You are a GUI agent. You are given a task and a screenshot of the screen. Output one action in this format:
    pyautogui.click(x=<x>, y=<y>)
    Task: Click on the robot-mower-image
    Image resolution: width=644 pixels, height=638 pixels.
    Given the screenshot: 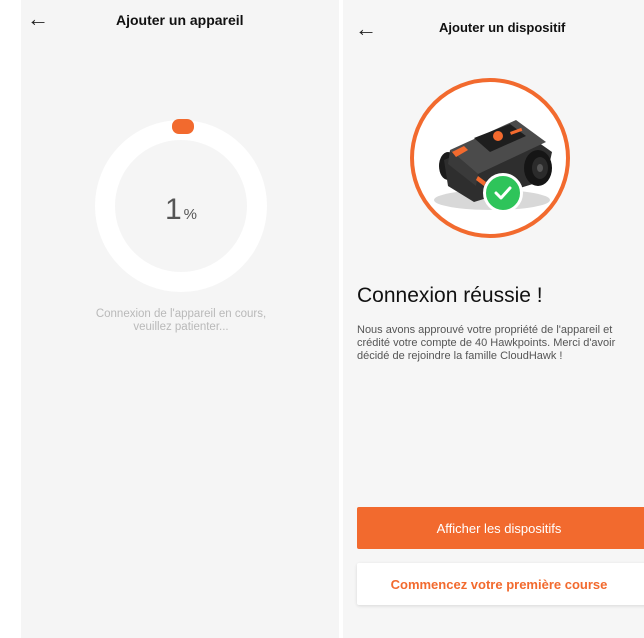 What is the action you would take?
    pyautogui.click(x=490, y=158)
    